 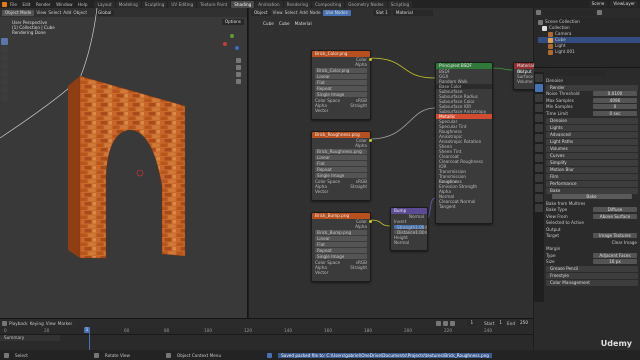 What do you see at coordinates (464, 206) in the screenshot?
I see `bsdf-input-row: Tangent` at bounding box center [464, 206].